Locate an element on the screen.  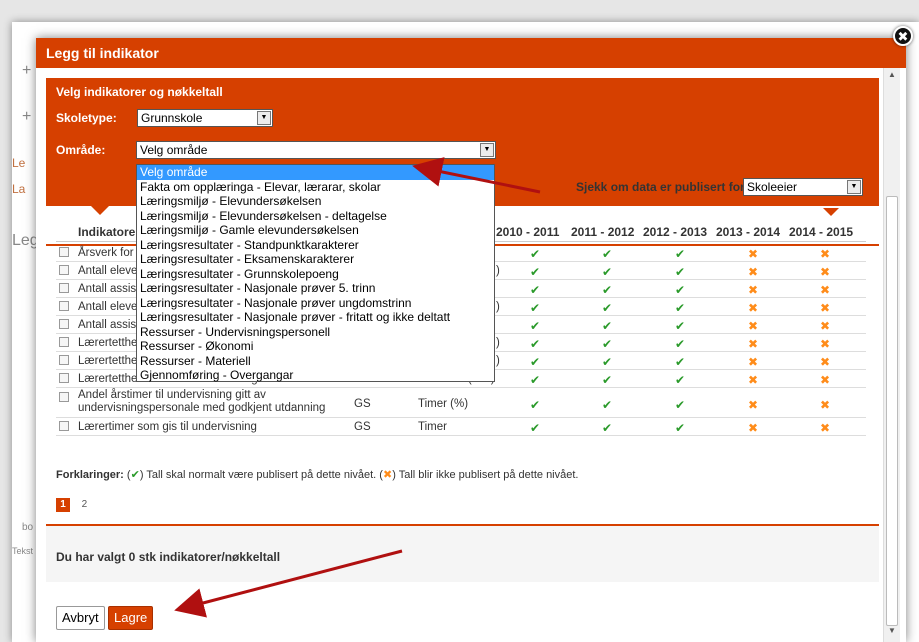
indicator-name: Lærertetthe is located at coordinates (108, 361).